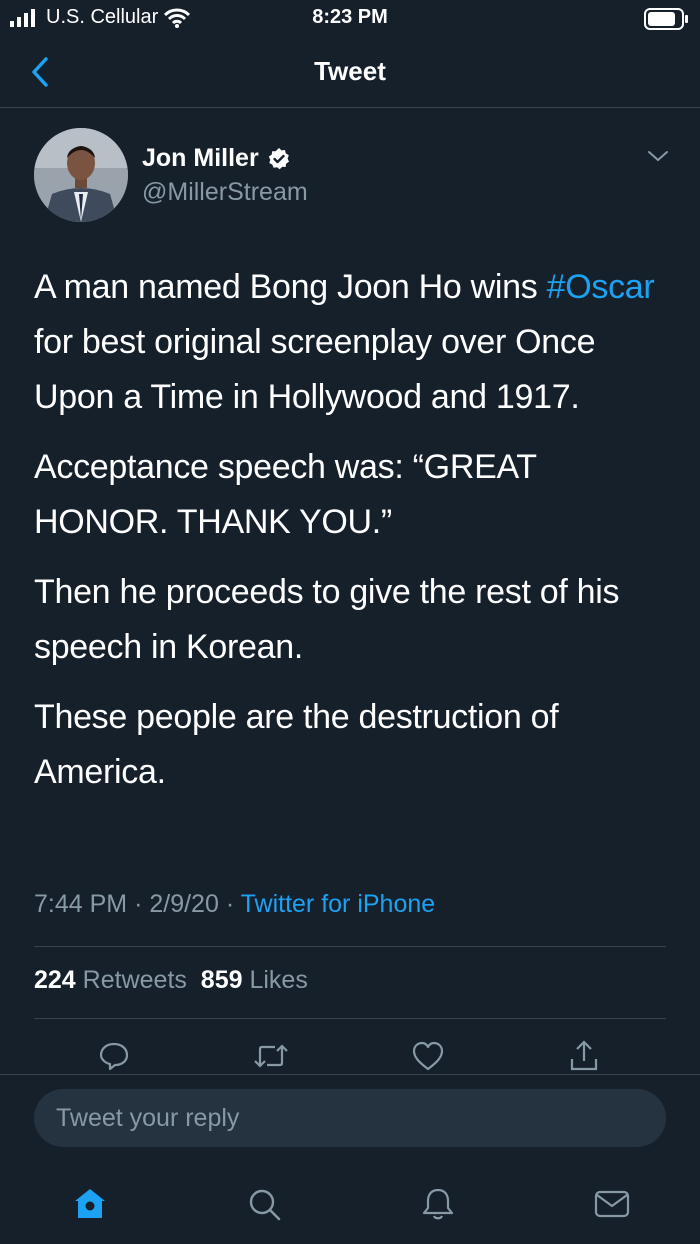 The image size is (700, 1244). I want to click on share-icon, so click(584, 1056).